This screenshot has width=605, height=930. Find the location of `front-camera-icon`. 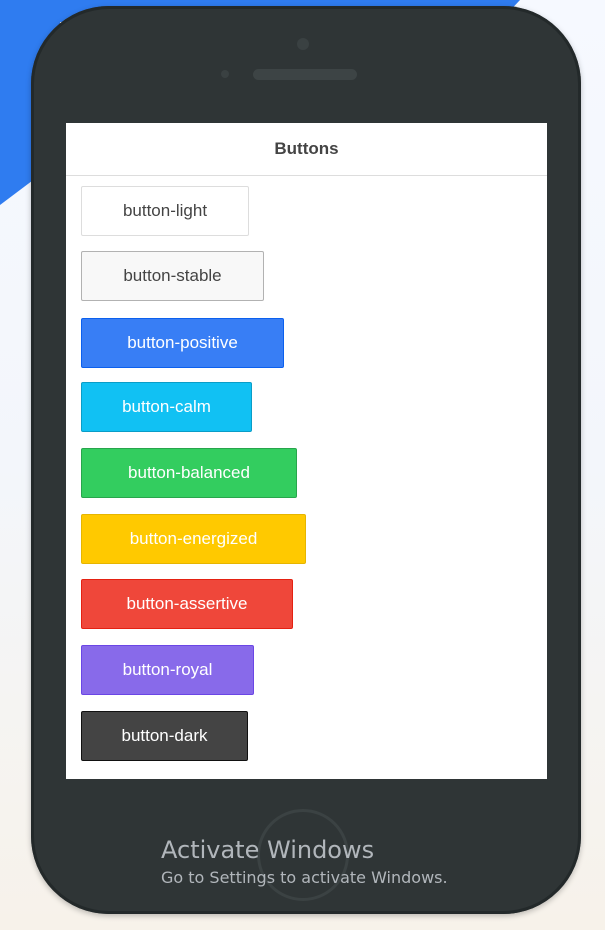

front-camera-icon is located at coordinates (303, 44).